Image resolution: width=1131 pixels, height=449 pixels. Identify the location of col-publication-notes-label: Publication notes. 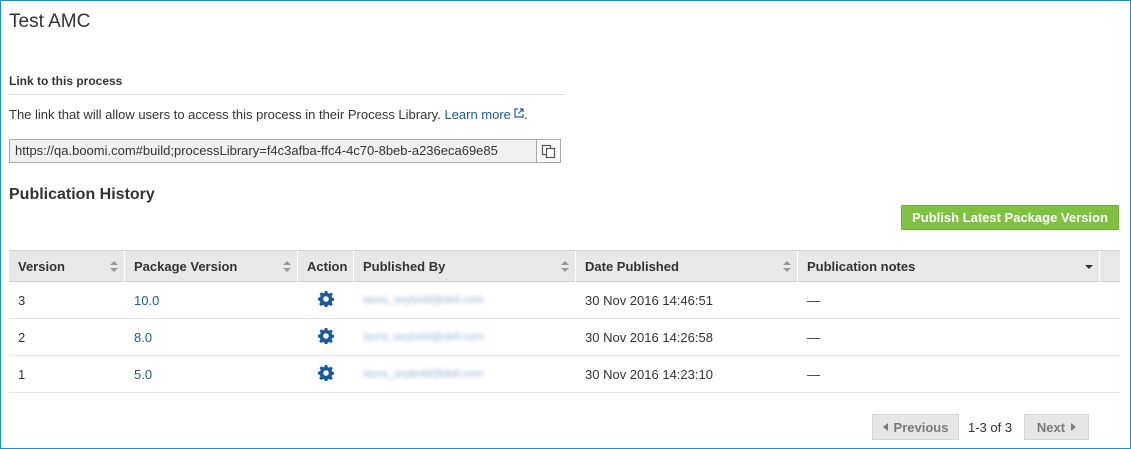
(861, 266).